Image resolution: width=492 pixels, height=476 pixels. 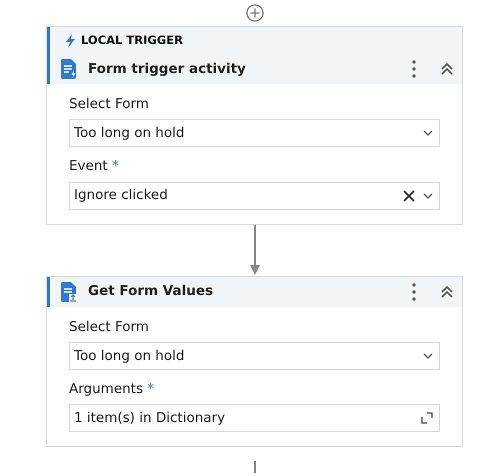 I want to click on dropdown-field: Ignore clicked, so click(x=254, y=196).